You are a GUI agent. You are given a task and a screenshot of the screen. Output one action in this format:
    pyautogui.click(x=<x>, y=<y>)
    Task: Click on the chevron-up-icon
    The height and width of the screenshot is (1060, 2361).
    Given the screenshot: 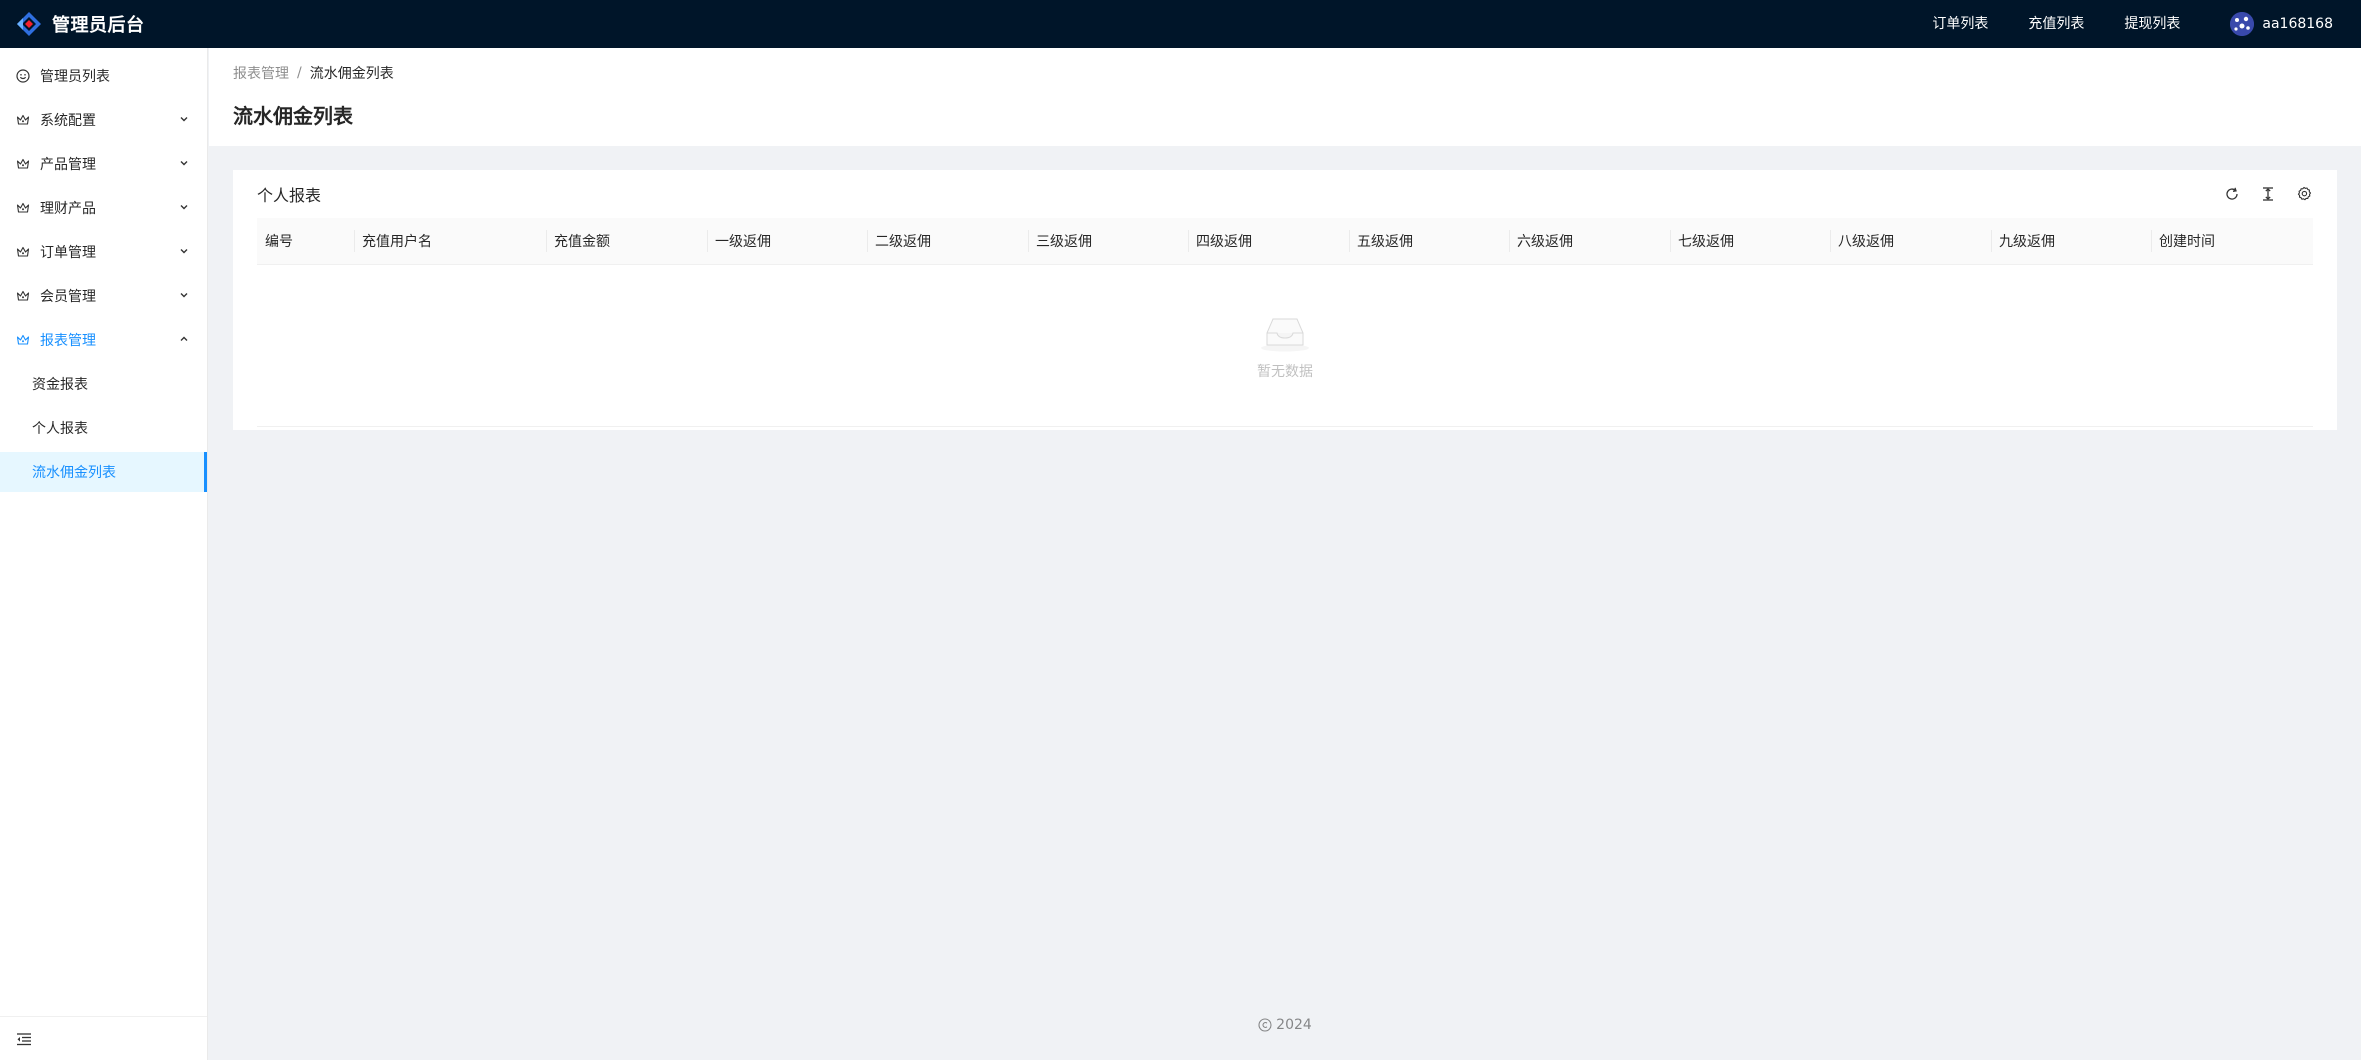 What is the action you would take?
    pyautogui.click(x=184, y=338)
    